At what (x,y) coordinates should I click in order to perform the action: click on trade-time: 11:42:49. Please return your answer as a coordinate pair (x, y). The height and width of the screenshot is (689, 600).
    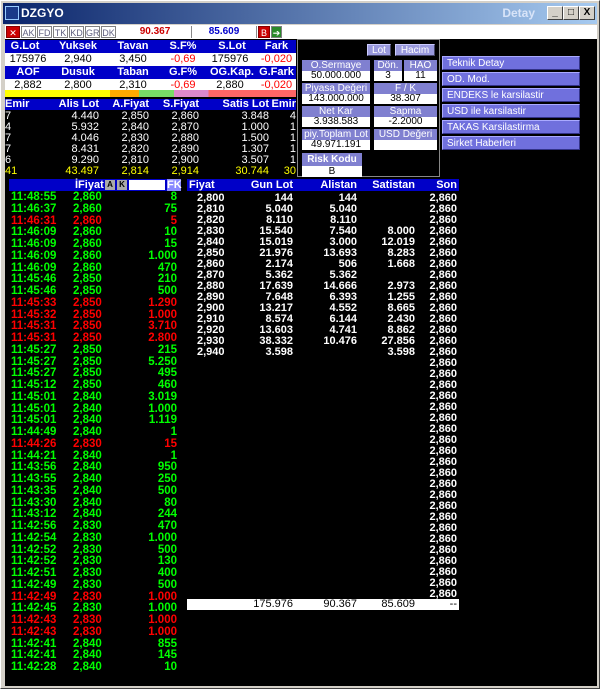
    Looking at the image, I should click on (34, 596).